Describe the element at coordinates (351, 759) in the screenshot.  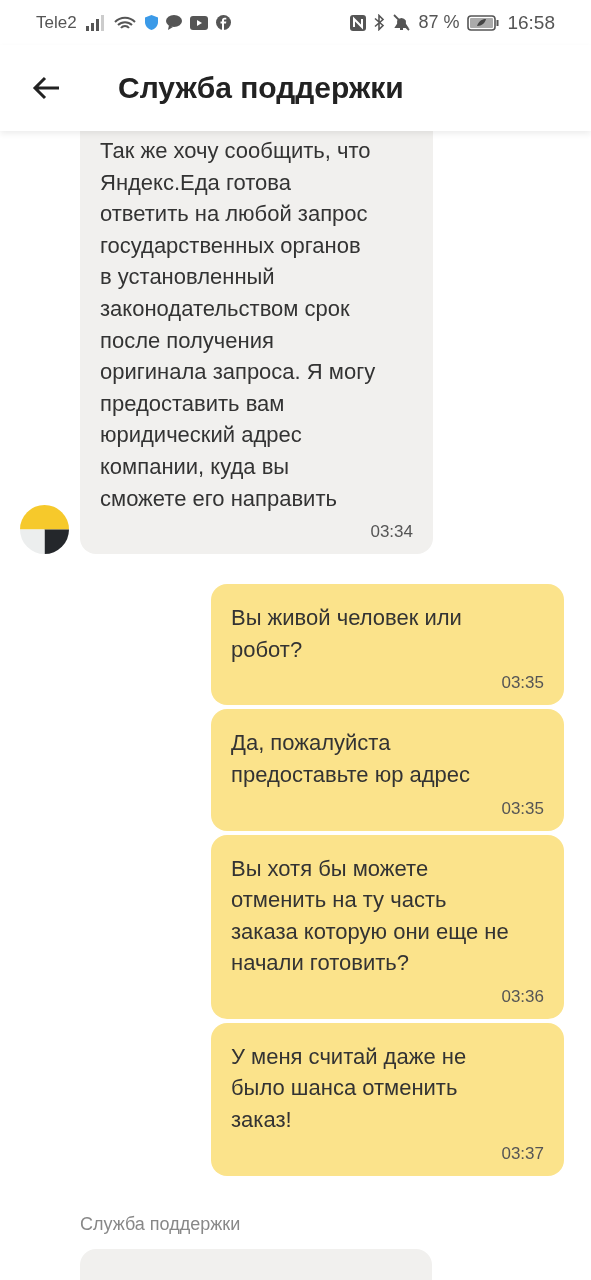
I see `message-text: Да, пожалуйста предоставьте юр адрес` at that location.